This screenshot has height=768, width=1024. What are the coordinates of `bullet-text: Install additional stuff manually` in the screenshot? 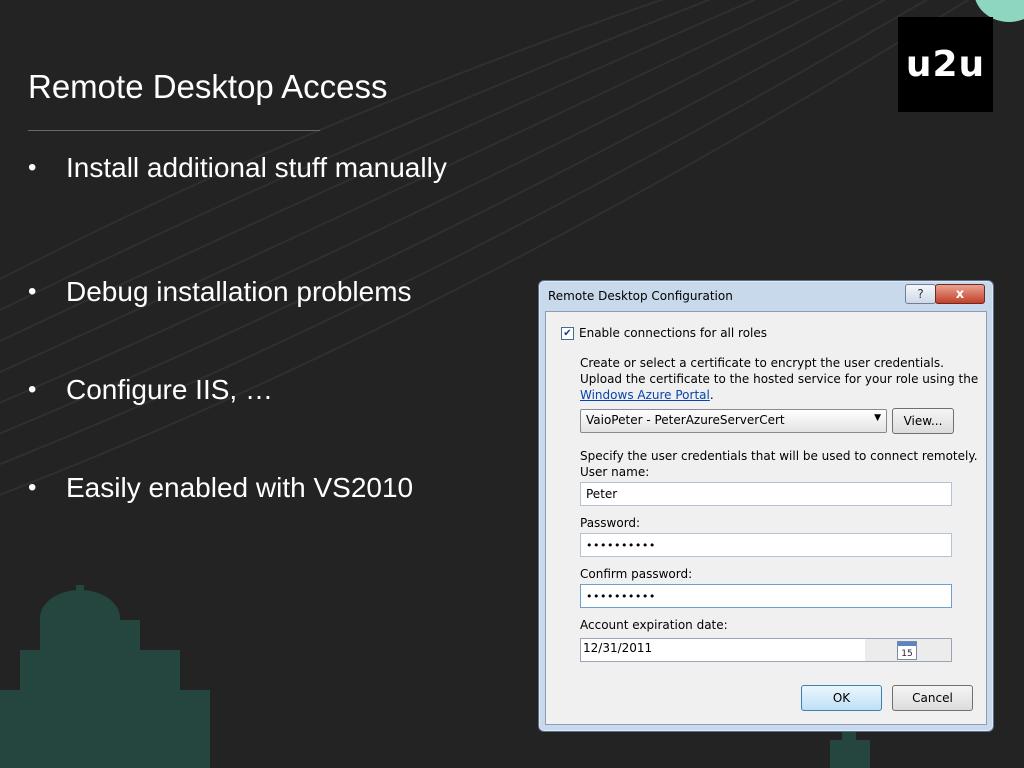 It's located at (256, 167).